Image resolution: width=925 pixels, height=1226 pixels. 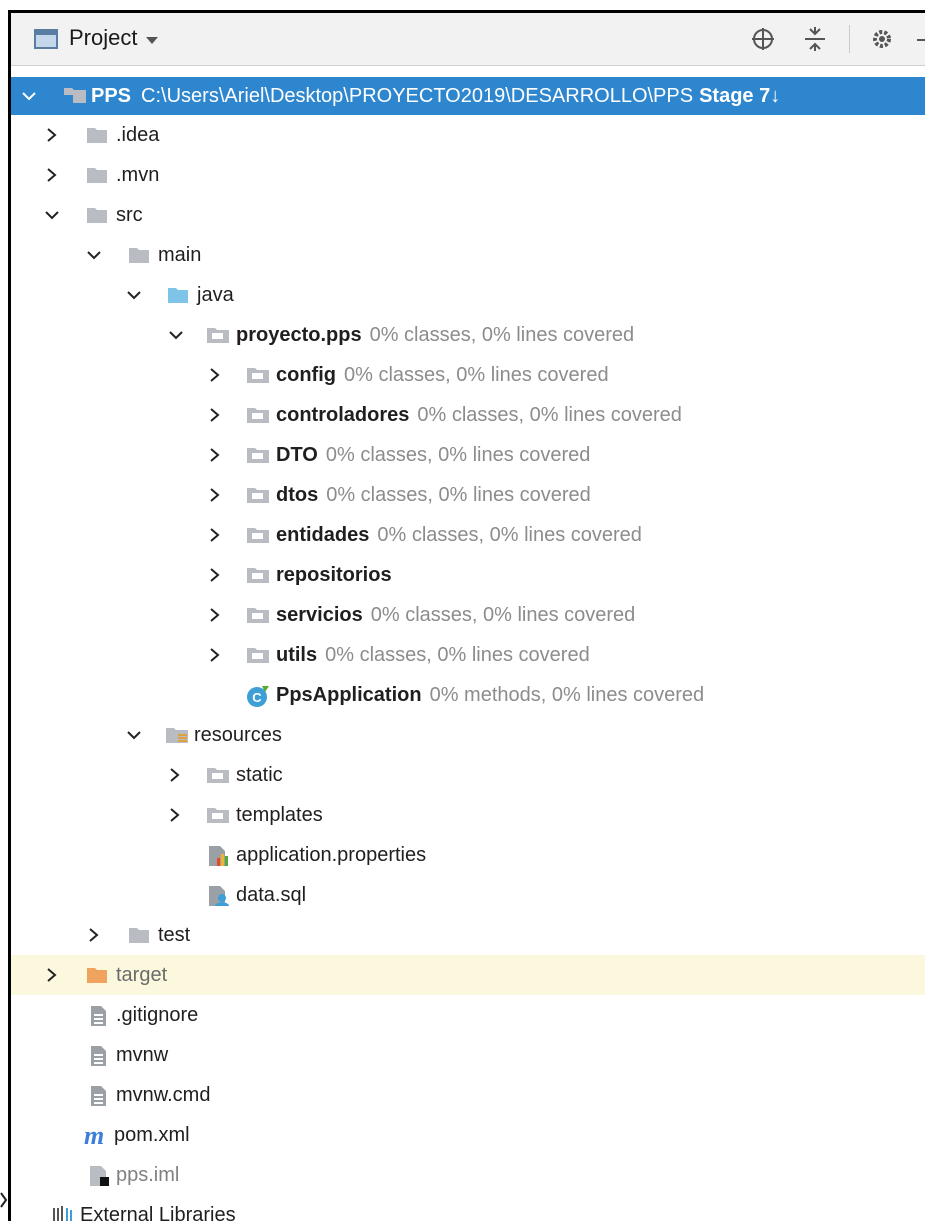 What do you see at coordinates (468, 1015) in the screenshot?
I see `tree-item: .gitignore` at bounding box center [468, 1015].